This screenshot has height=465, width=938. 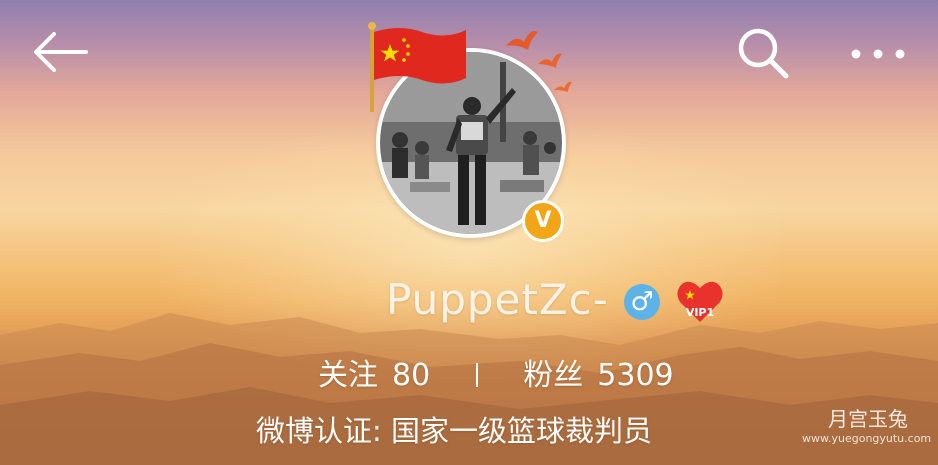 What do you see at coordinates (867, 438) in the screenshot?
I see `watermark-url: www.yuegongyutu.com` at bounding box center [867, 438].